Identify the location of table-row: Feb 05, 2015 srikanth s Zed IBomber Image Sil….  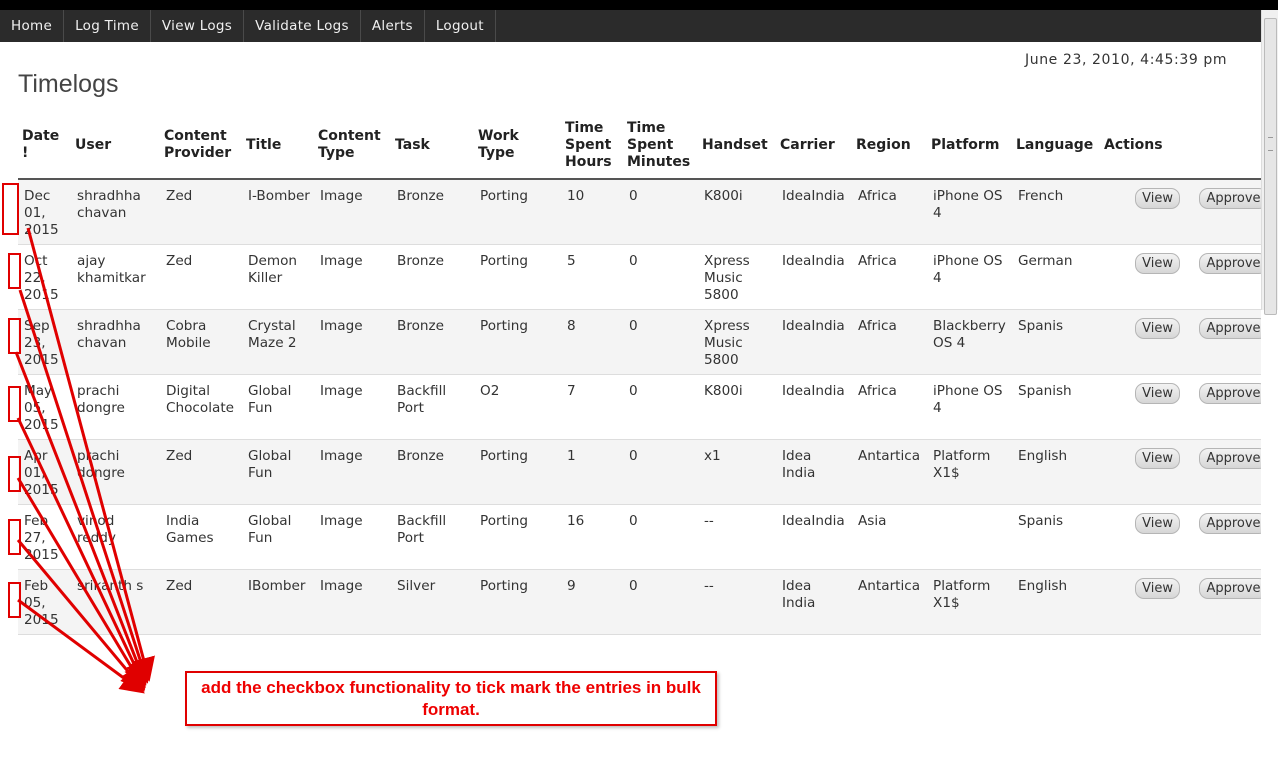
(639, 602).